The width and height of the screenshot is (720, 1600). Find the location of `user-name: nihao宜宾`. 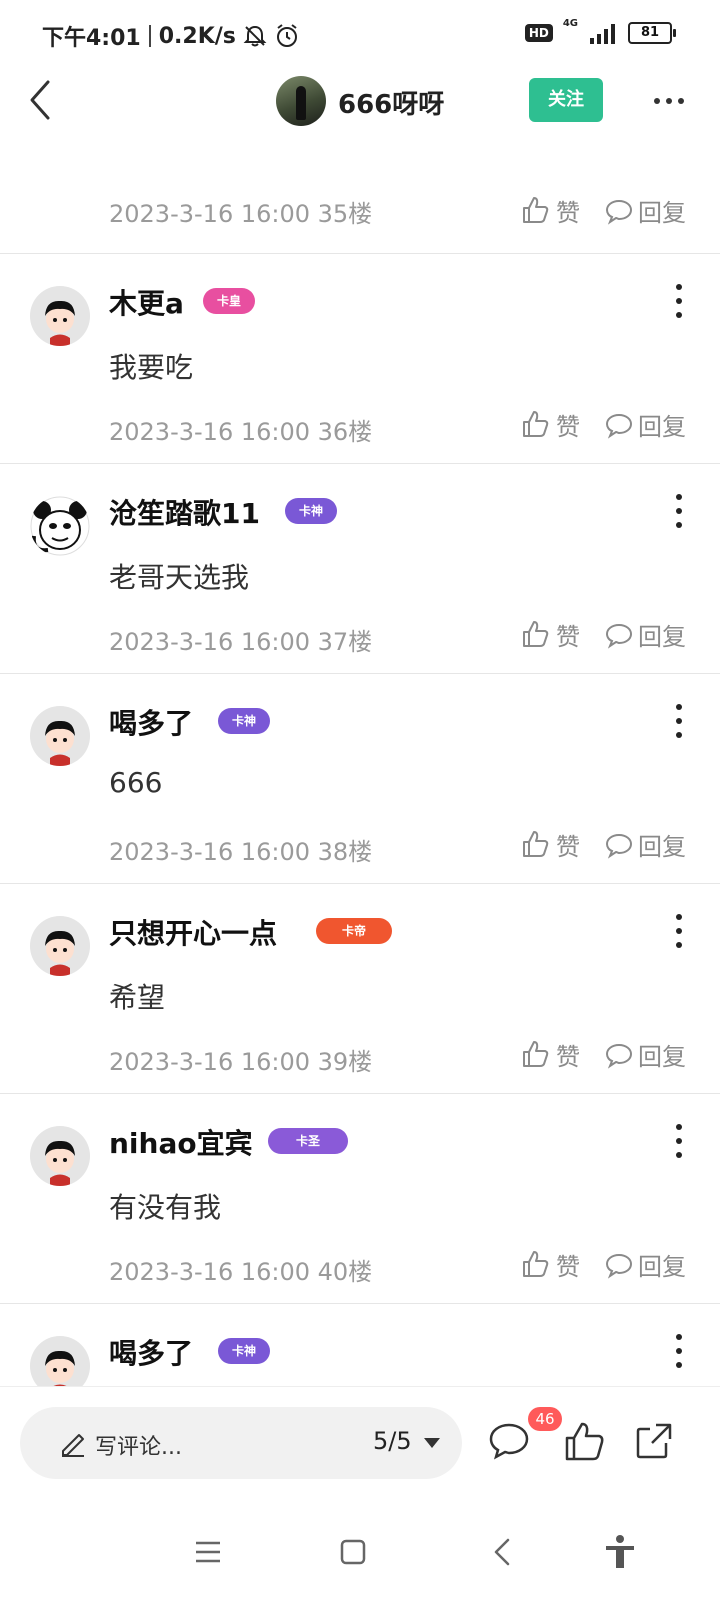

user-name: nihao宜宾 is located at coordinates (181, 1142).